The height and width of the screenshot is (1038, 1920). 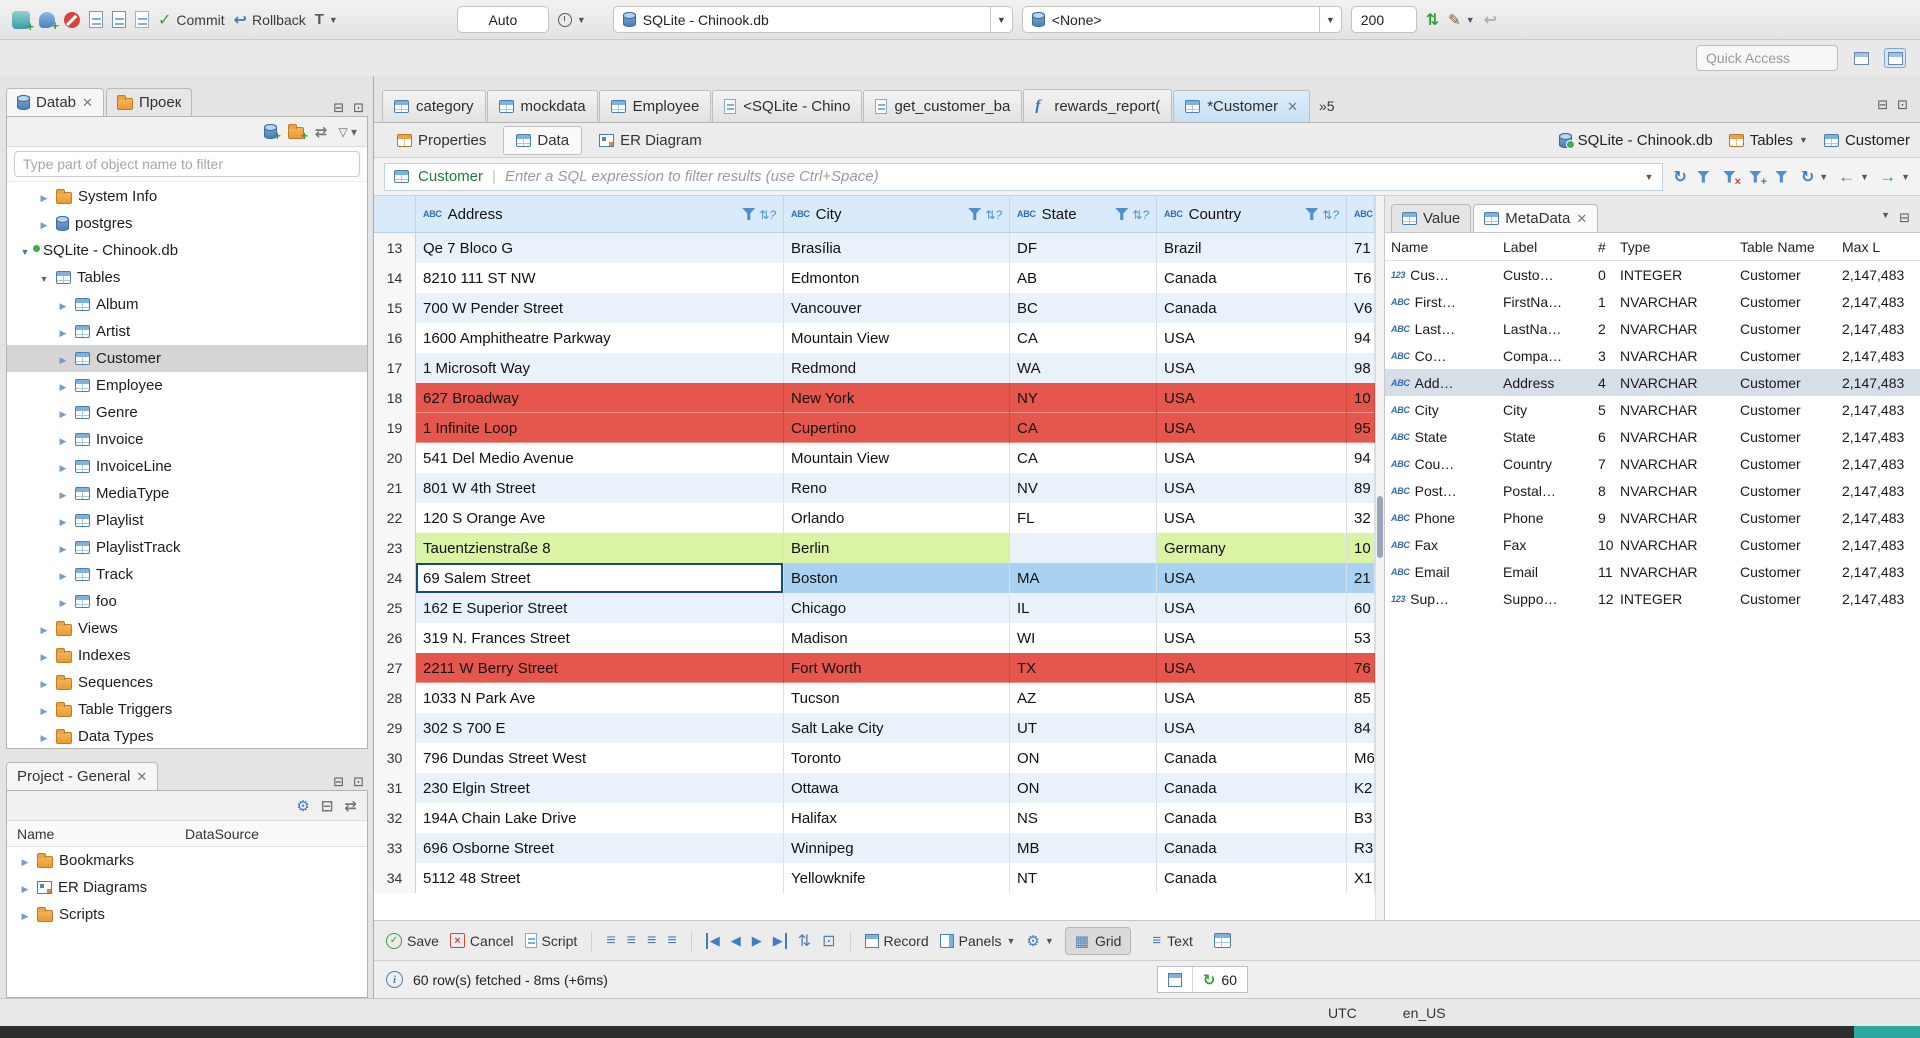 I want to click on address-cell: 696 Osborne Street, so click(x=600, y=848).